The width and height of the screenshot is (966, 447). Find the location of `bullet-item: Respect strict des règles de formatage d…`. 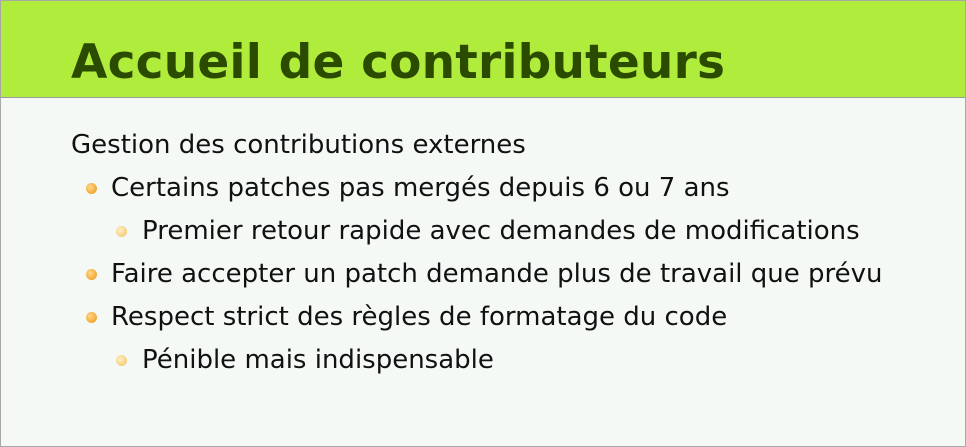

bullet-item: Respect strict des règles de formatage d… is located at coordinates (419, 317).